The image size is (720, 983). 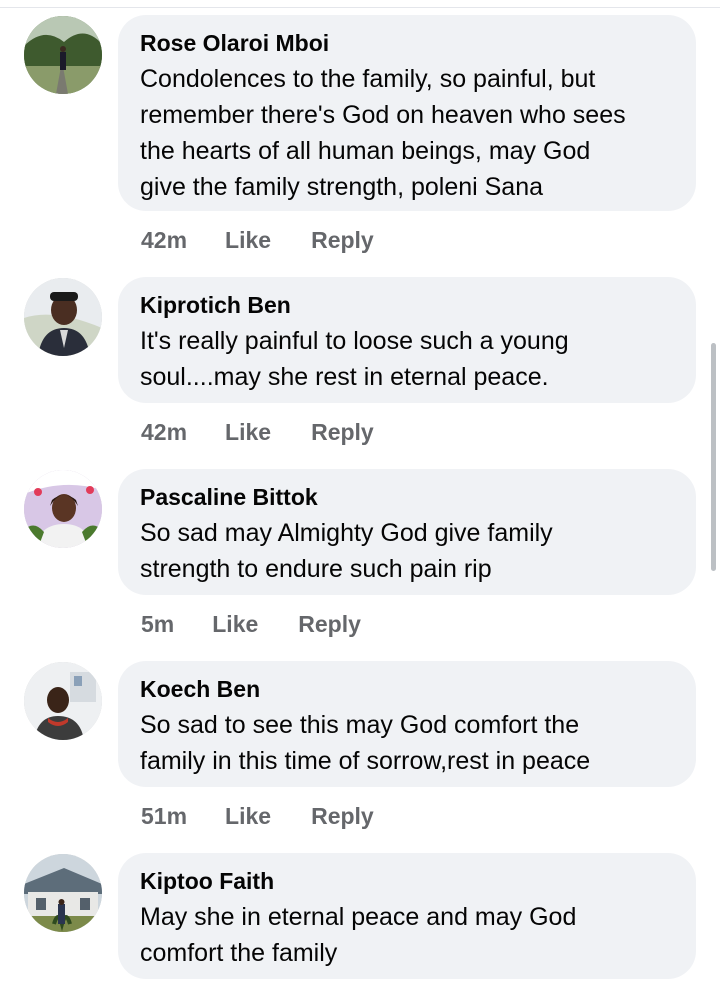 What do you see at coordinates (713, 457) in the screenshot?
I see `scrollbar` at bounding box center [713, 457].